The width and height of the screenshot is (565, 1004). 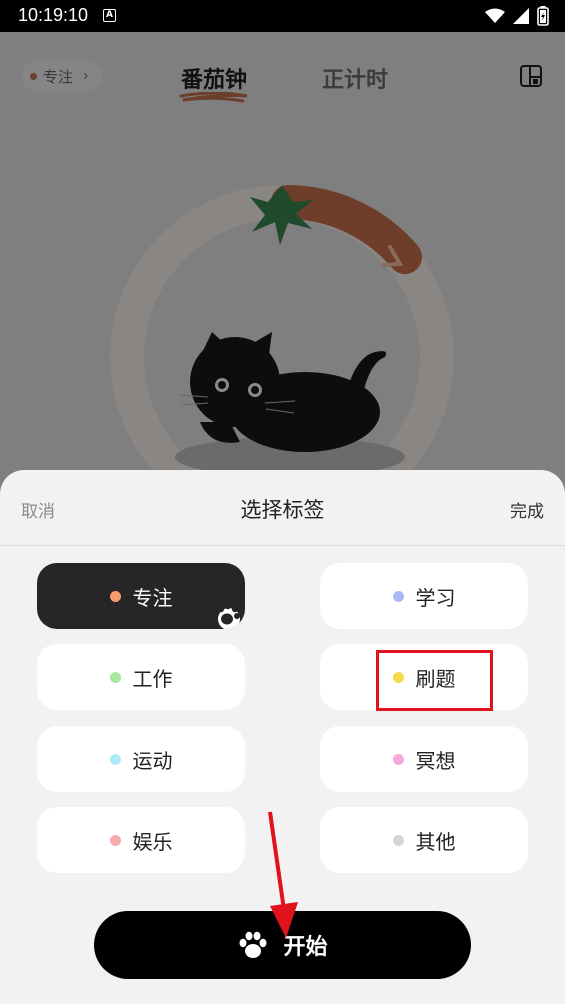 I want to click on tag-label: 专注, so click(x=152, y=597).